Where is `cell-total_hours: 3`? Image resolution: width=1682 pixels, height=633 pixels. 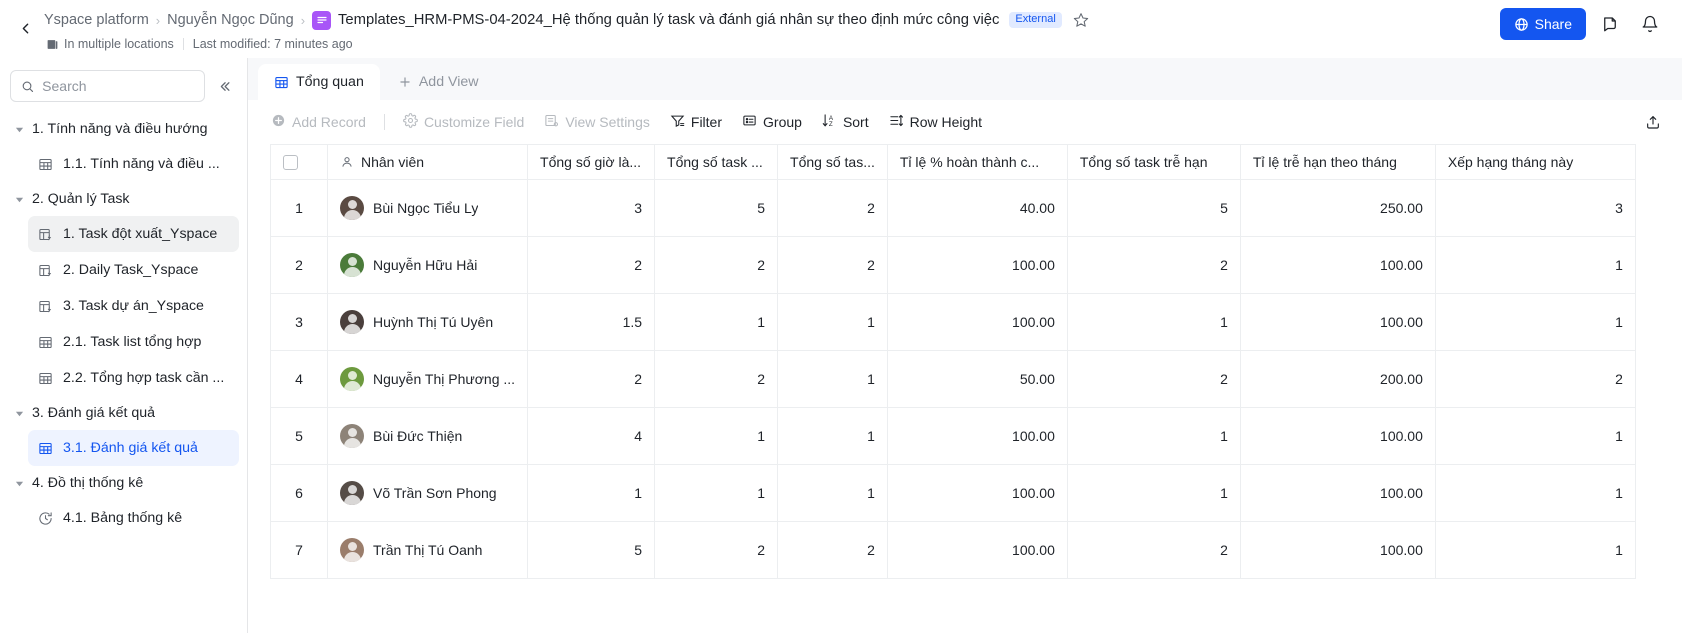 cell-total_hours: 3 is located at coordinates (591, 208).